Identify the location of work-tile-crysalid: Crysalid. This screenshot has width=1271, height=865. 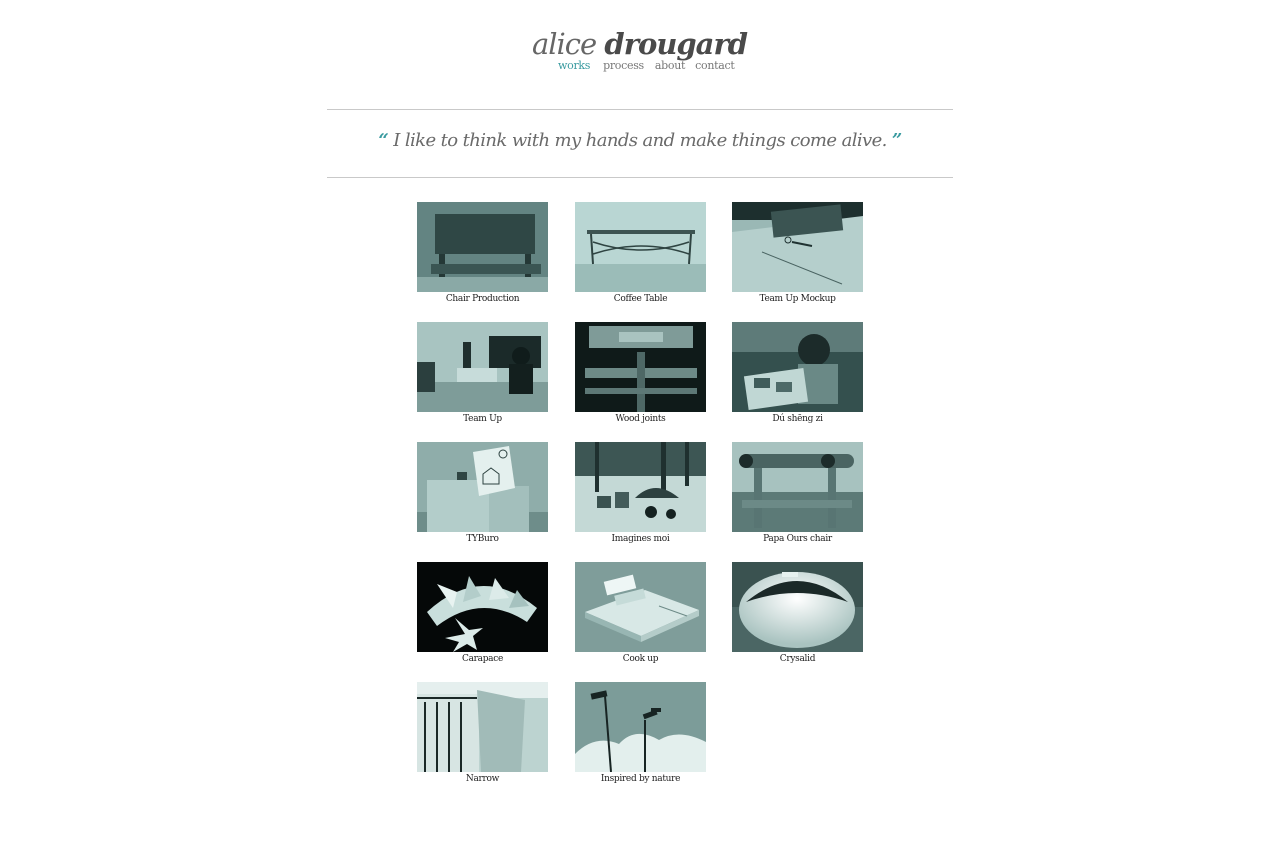
(797, 616).